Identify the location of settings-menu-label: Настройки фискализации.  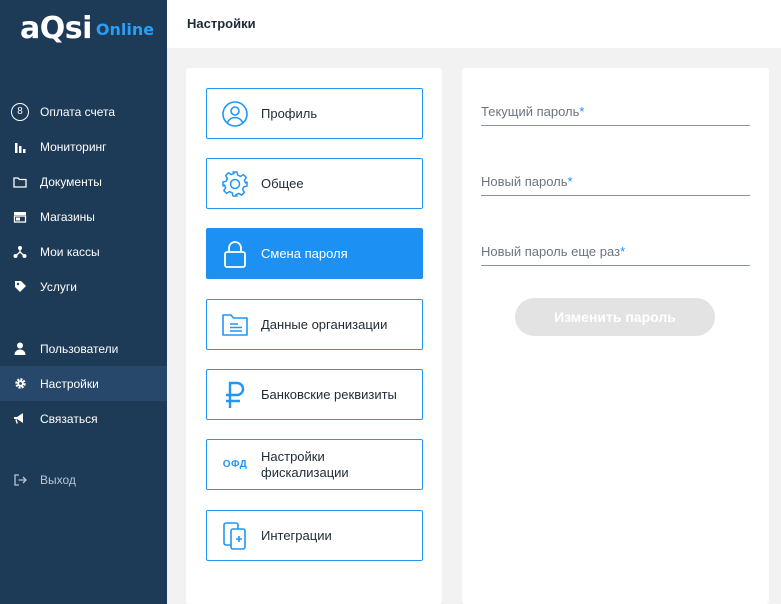
(305, 464).